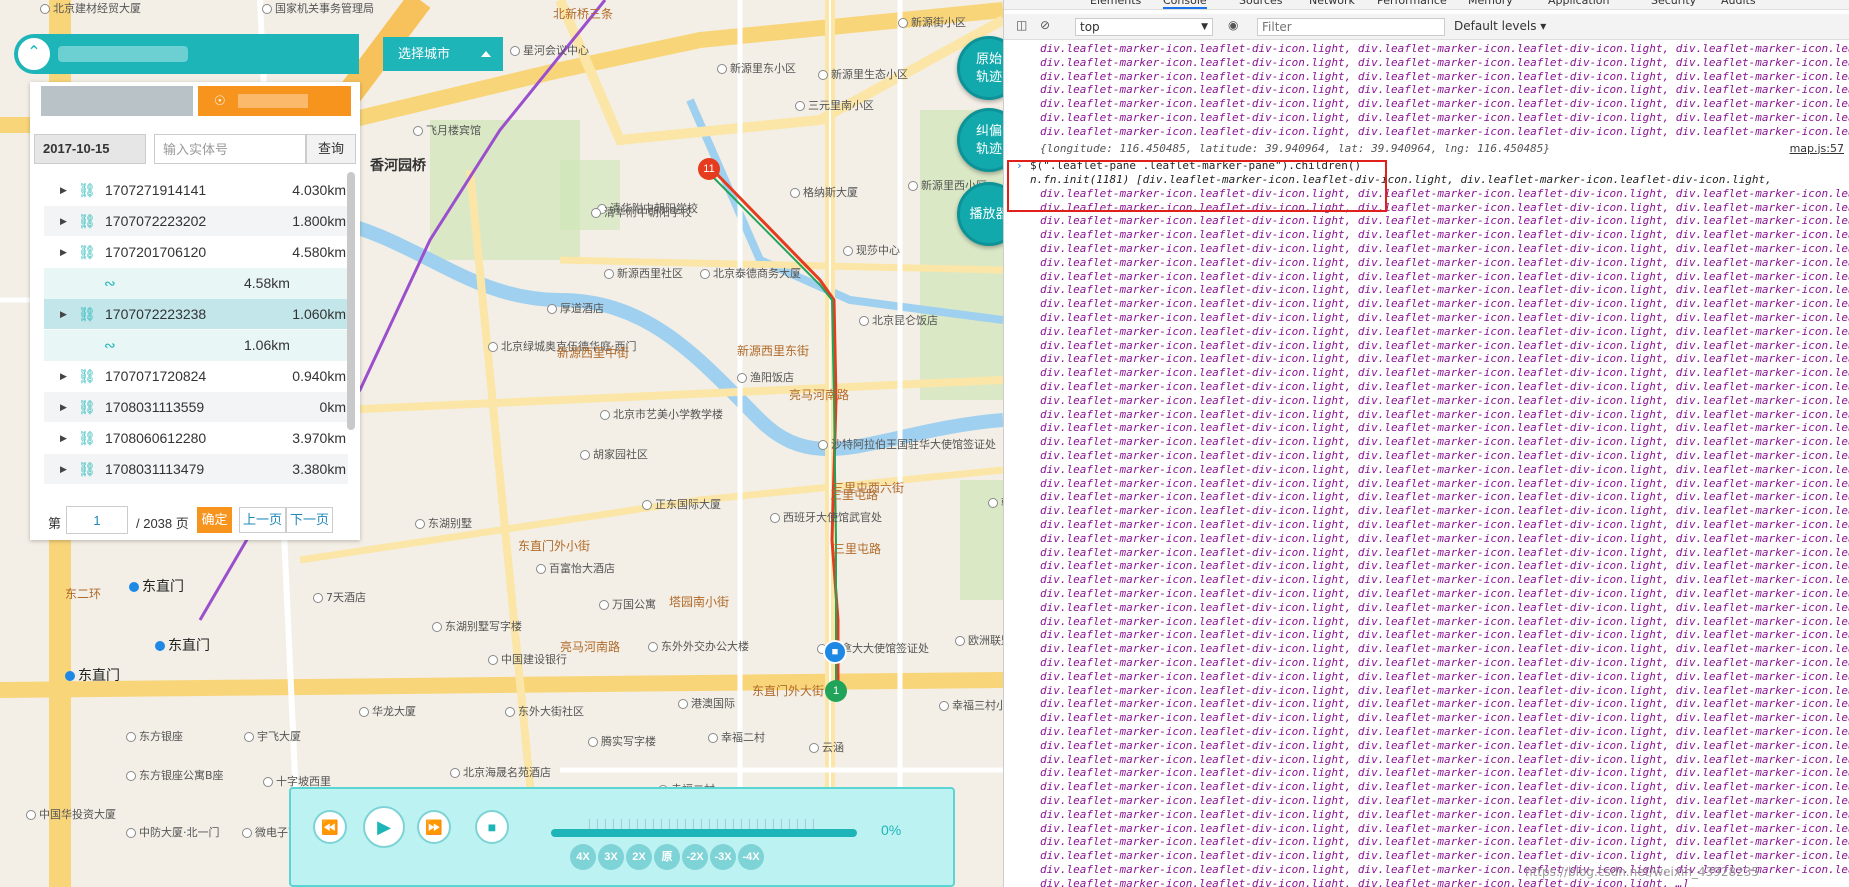 The height and width of the screenshot is (887, 1849). I want to click on map-label-text: 东外大街社区, so click(551, 711).